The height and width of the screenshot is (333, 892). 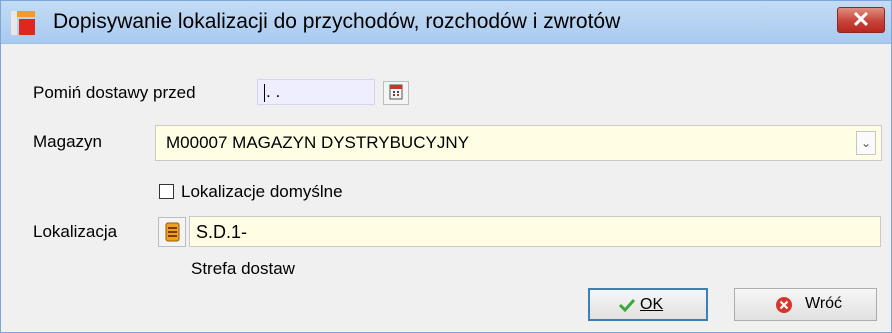 I want to click on location-description: Strefa dostaw, so click(x=243, y=268).